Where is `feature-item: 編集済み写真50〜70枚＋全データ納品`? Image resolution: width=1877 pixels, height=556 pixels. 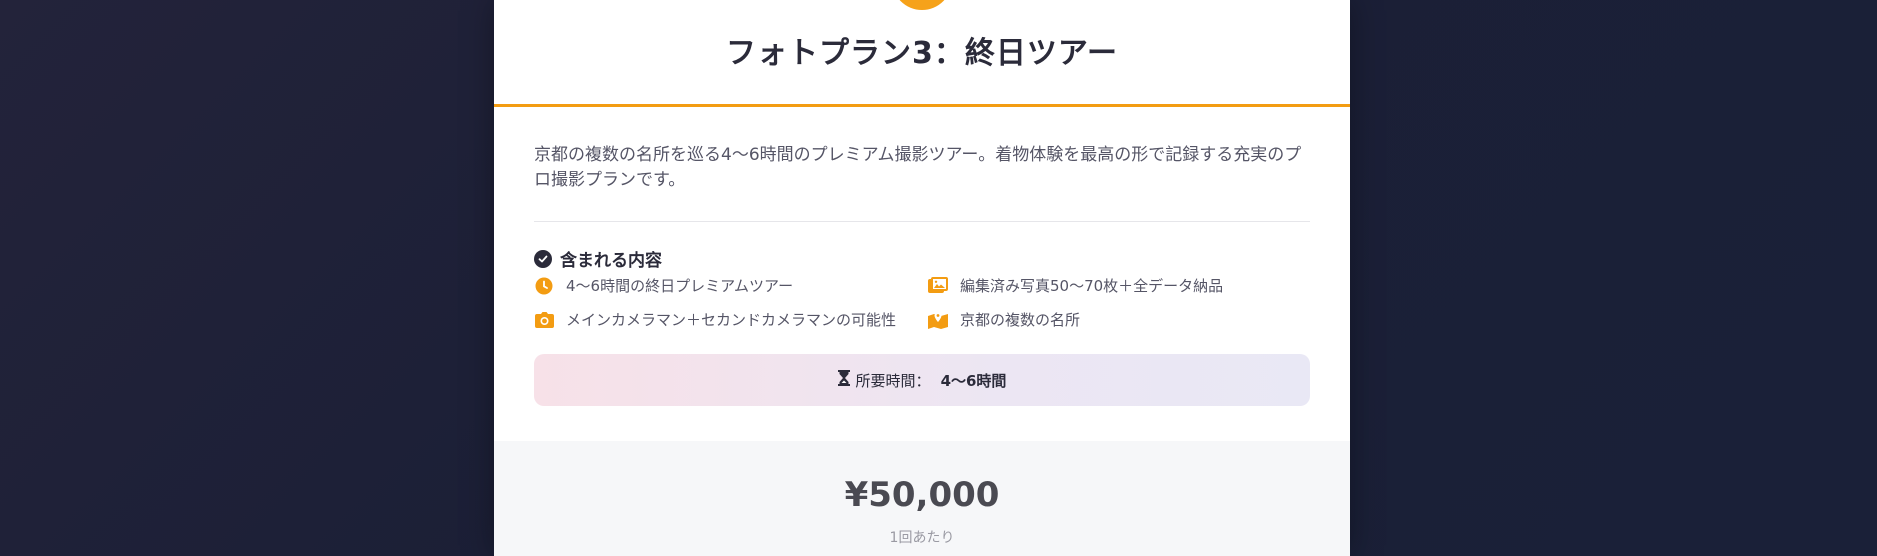
feature-item: 編集済み写真50〜70枚＋全データ納品 is located at coordinates (1075, 285).